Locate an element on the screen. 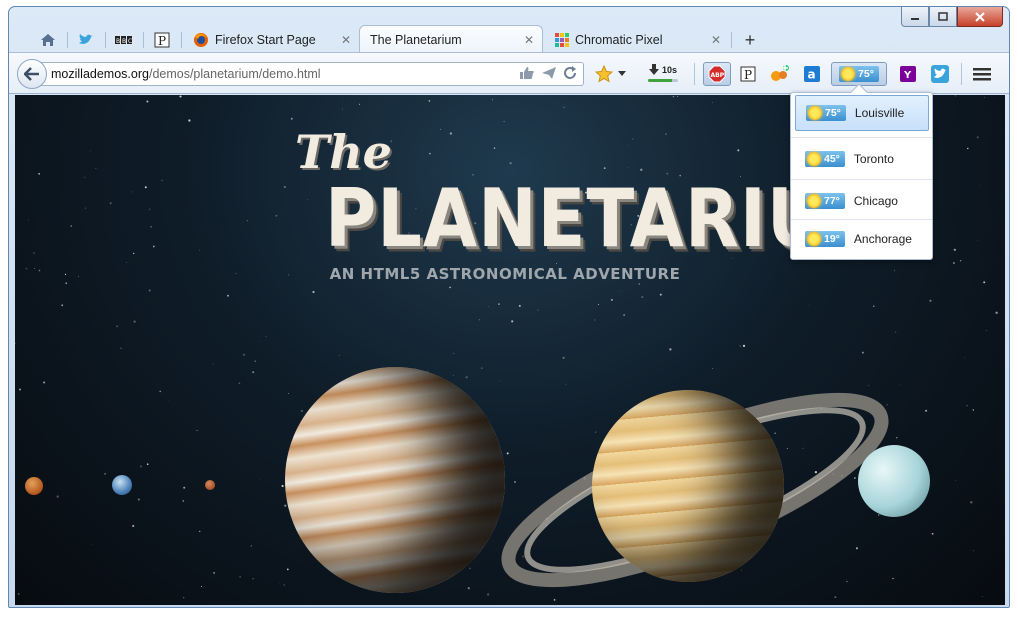 The width and height of the screenshot is (1018, 618). addon-puzzle-button is located at coordinates (780, 74).